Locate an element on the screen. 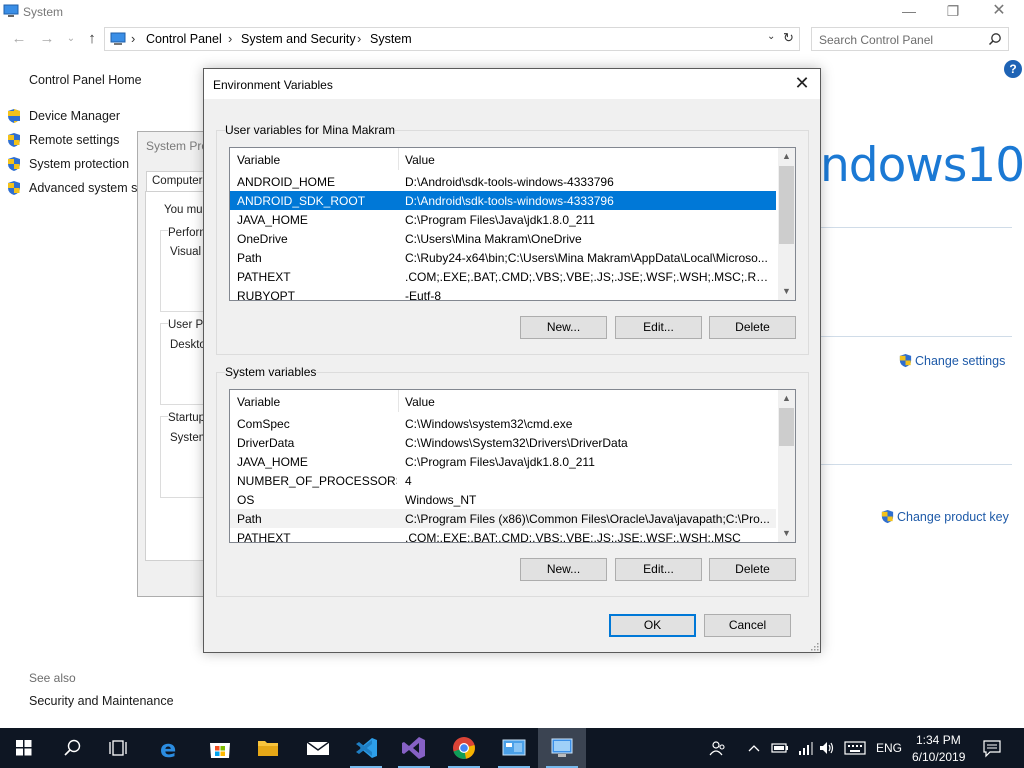  sidebar-item-device-manager: Device Manager is located at coordinates (74, 116).